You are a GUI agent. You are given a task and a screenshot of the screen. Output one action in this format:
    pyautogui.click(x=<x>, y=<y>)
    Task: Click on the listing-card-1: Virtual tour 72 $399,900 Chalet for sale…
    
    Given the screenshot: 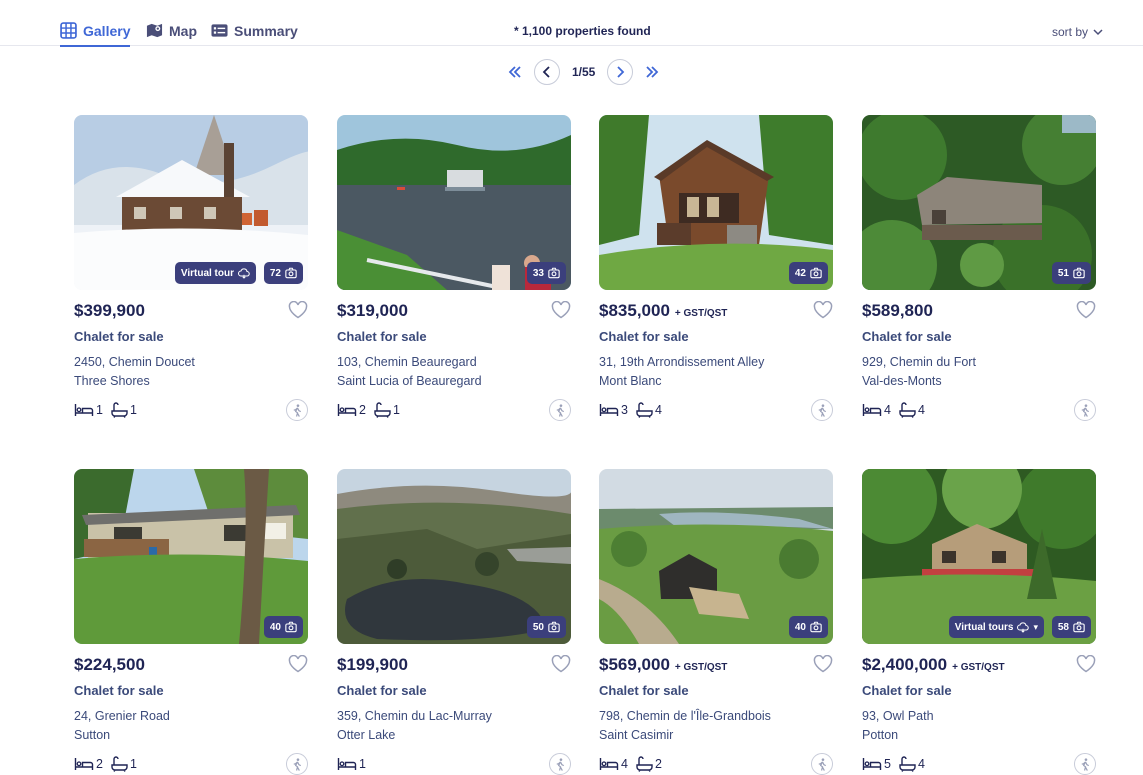 What is the action you would take?
    pyautogui.click(x=191, y=268)
    